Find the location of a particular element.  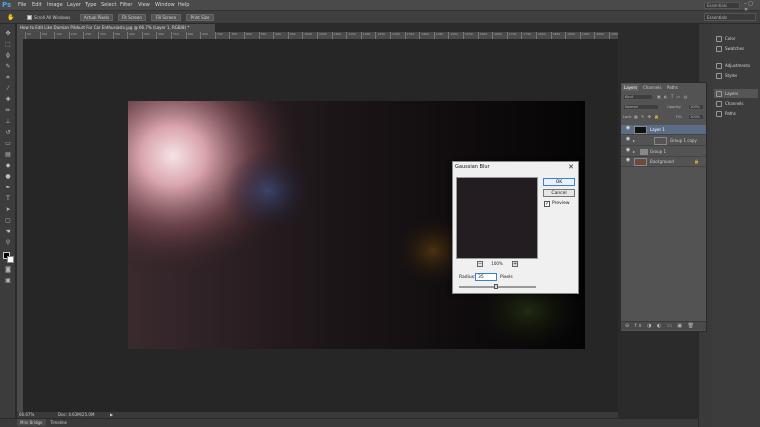

ruler-tick: 550 is located at coordinates (175, 35).